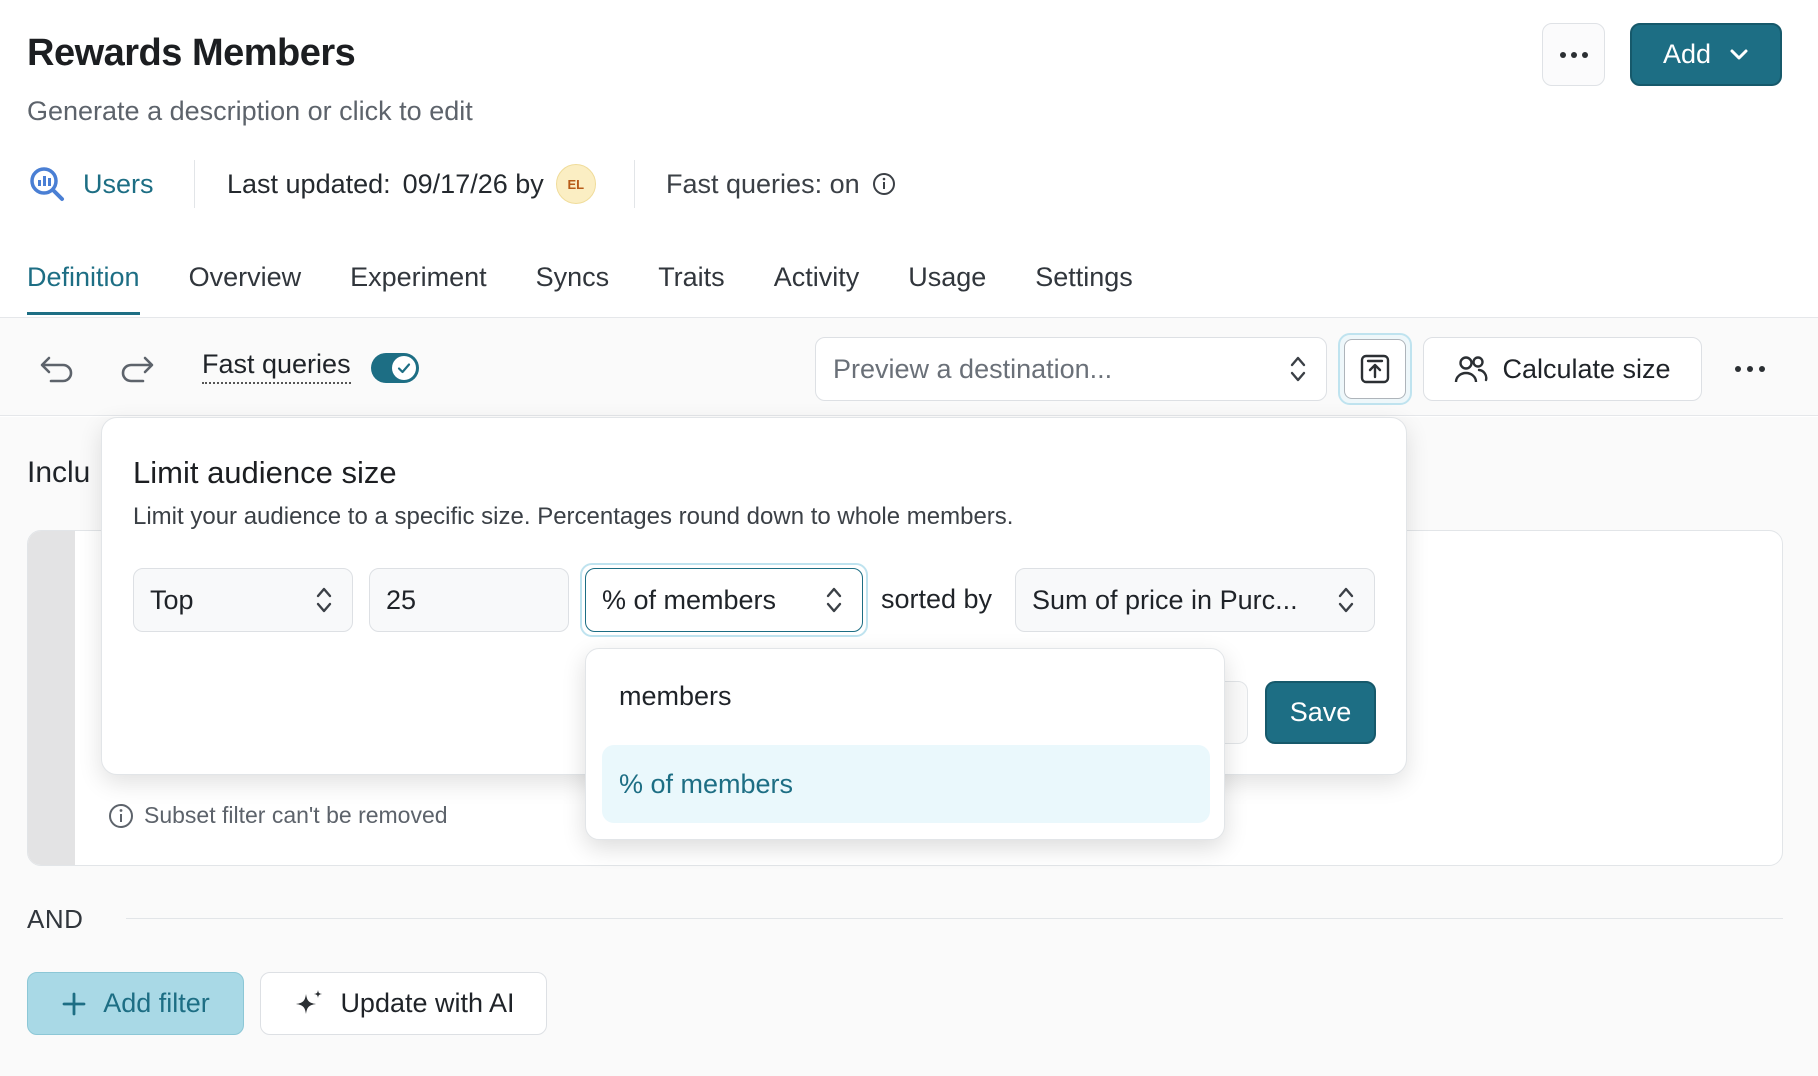  I want to click on unit-option-members: members, so click(906, 696).